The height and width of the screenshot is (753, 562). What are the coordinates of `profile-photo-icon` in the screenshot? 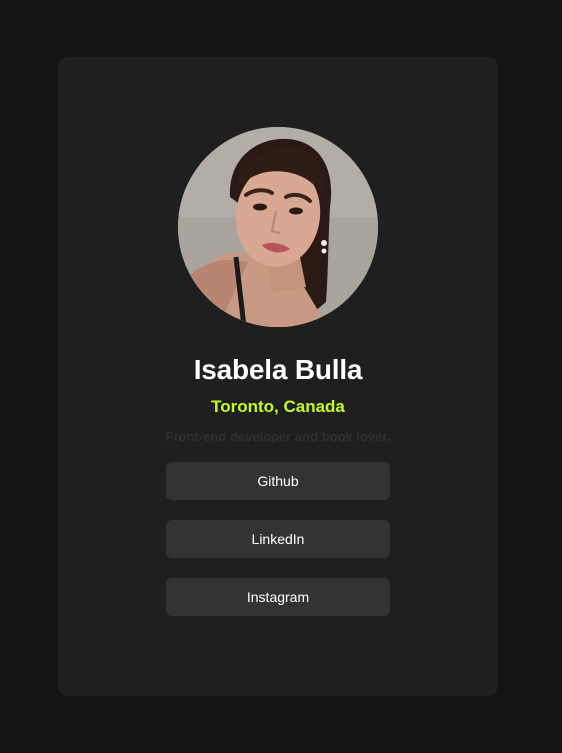 It's located at (278, 227).